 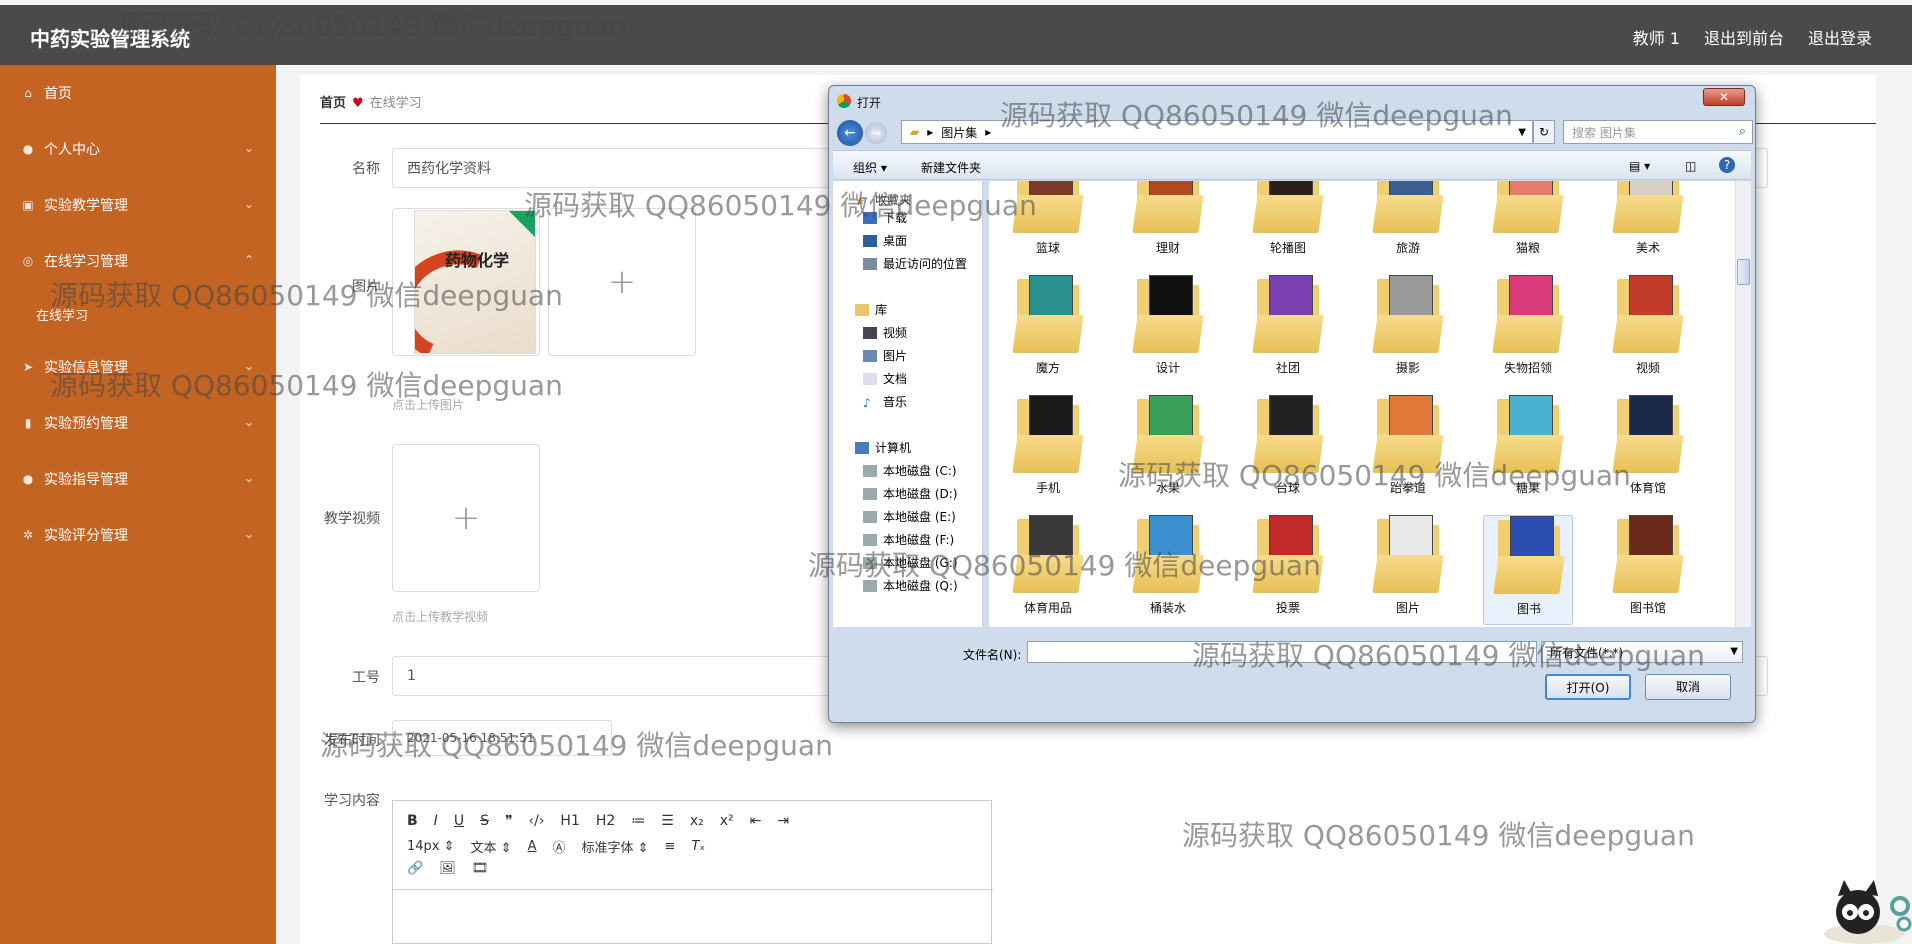 What do you see at coordinates (1690, 166) in the screenshot?
I see `preview-pane-icon: ◫` at bounding box center [1690, 166].